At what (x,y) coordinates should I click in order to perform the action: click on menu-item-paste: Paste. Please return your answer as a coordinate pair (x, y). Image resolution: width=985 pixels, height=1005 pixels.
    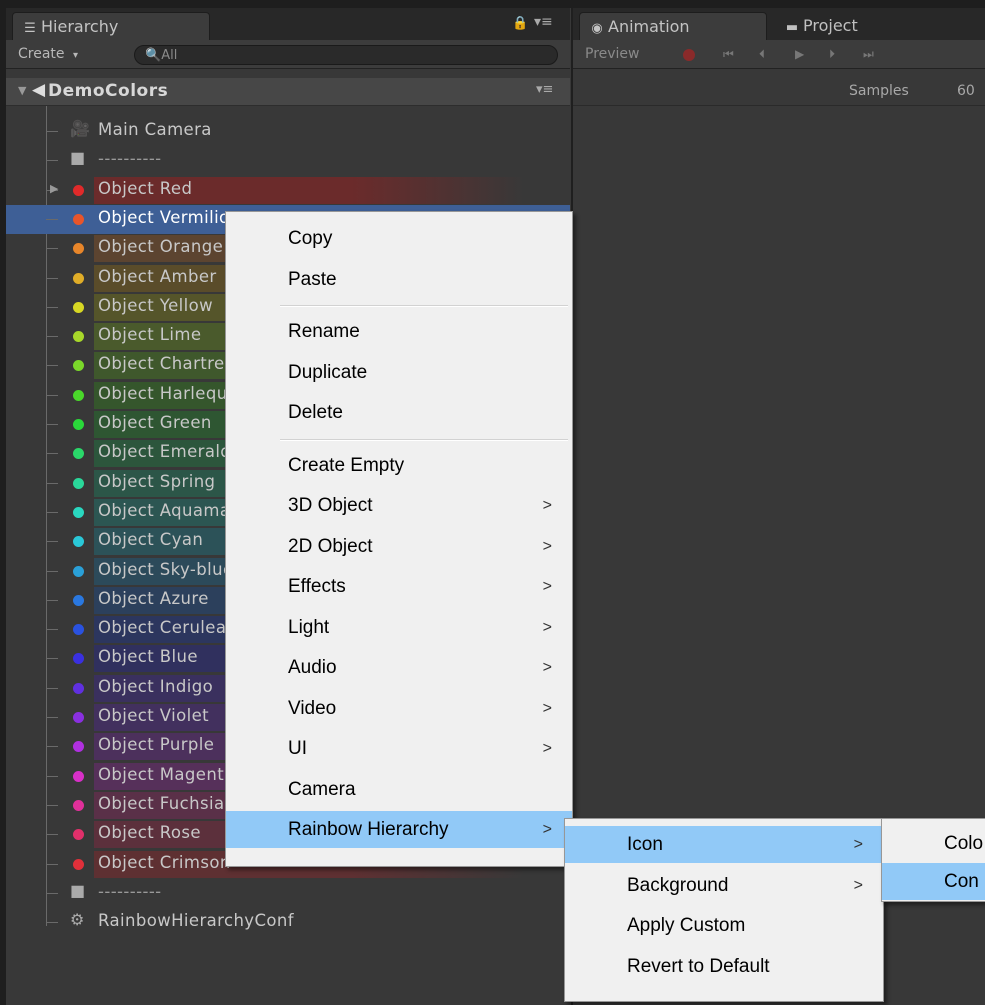
    Looking at the image, I should click on (399, 279).